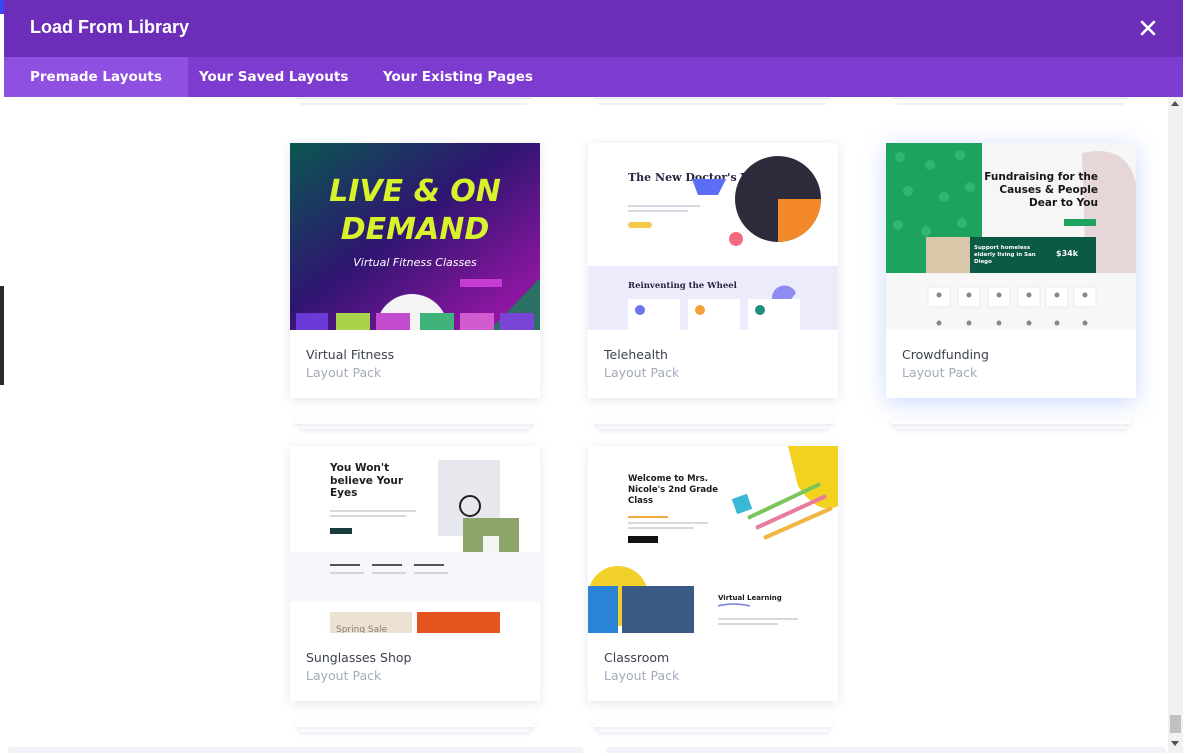 Image resolution: width=1183 pixels, height=753 pixels. Describe the element at coordinates (713, 539) in the screenshot. I see `layout-thumbnail: Welcome to Mrs. Nicole's 2nd Grade Class` at that location.